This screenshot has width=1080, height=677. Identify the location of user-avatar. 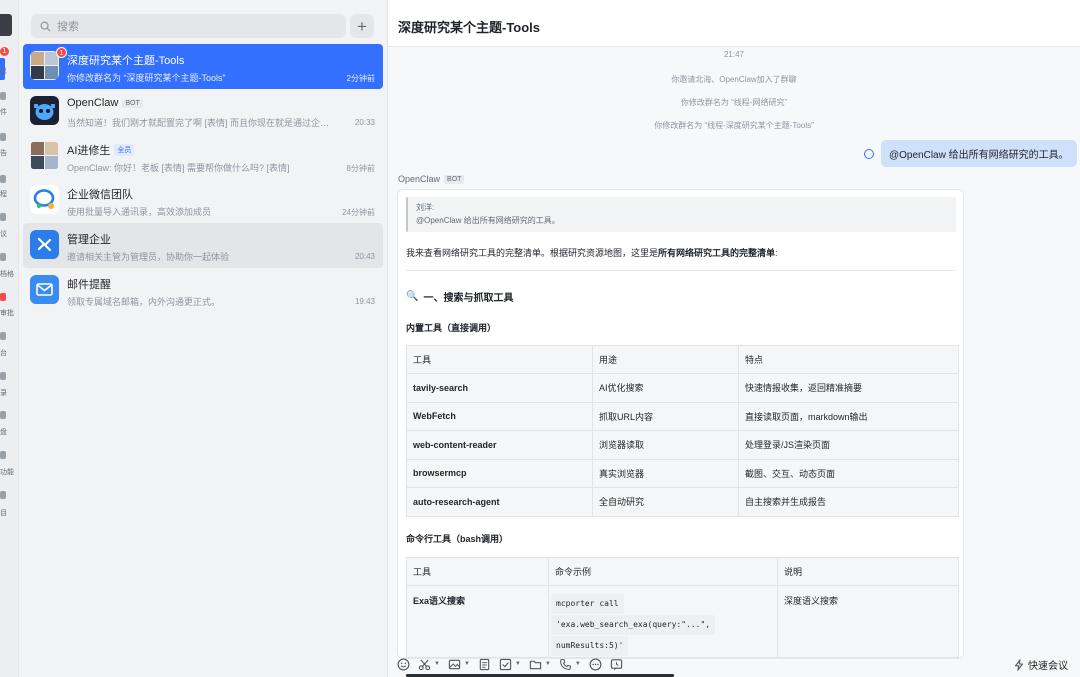
(6, 25).